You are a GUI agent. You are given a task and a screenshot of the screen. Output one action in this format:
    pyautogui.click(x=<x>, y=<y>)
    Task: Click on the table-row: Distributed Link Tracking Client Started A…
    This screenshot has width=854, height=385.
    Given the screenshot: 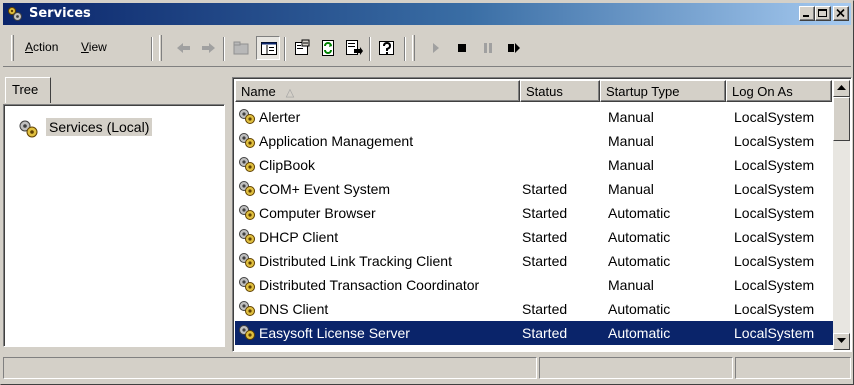 What is the action you would take?
    pyautogui.click(x=534, y=261)
    